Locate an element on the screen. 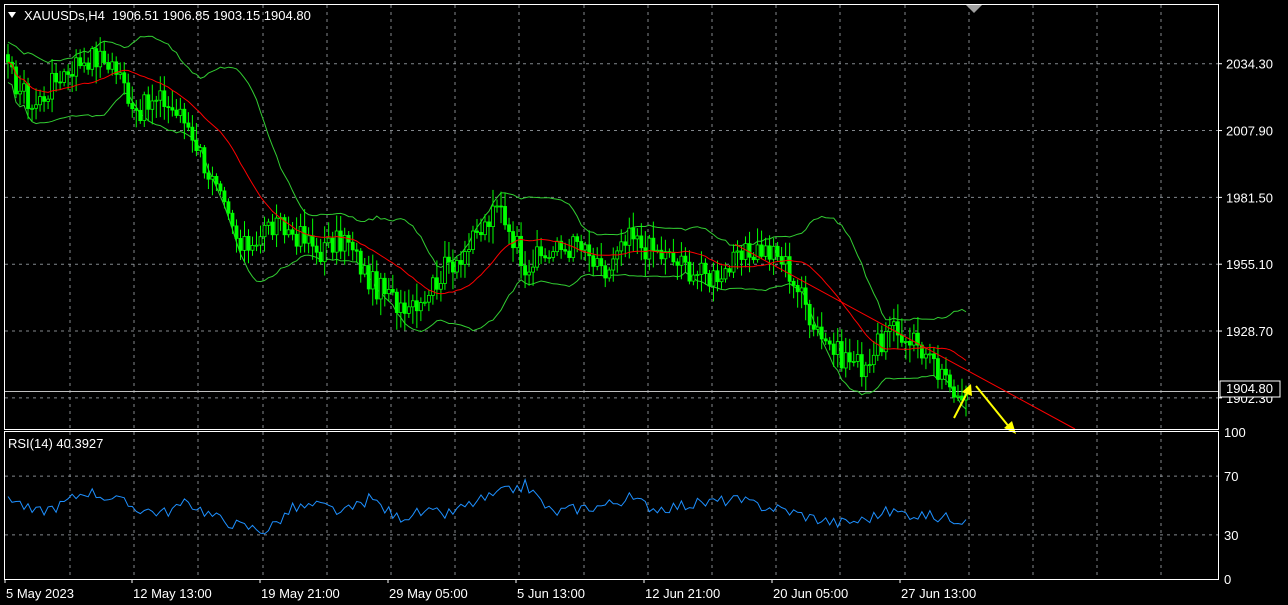 Image resolution: width=1288 pixels, height=605 pixels. price-tick-label: 2034.30 is located at coordinates (1249, 64).